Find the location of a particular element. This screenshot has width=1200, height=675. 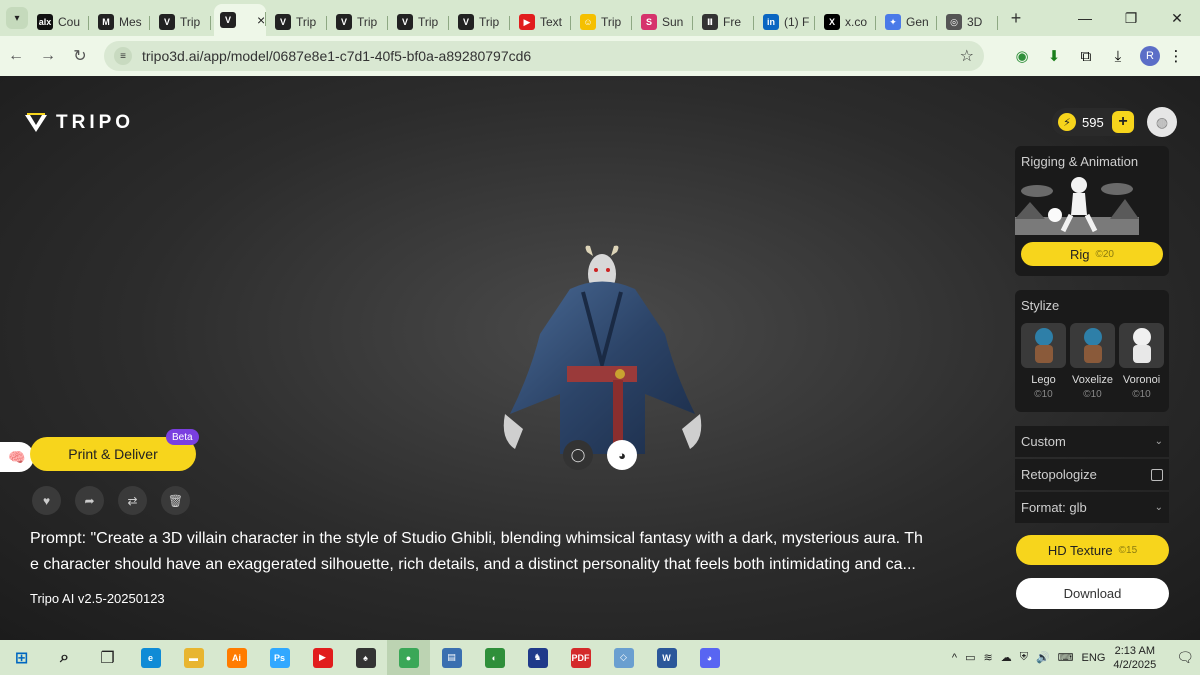

format-dropdown: Format: glb ⌄ is located at coordinates (1092, 507).